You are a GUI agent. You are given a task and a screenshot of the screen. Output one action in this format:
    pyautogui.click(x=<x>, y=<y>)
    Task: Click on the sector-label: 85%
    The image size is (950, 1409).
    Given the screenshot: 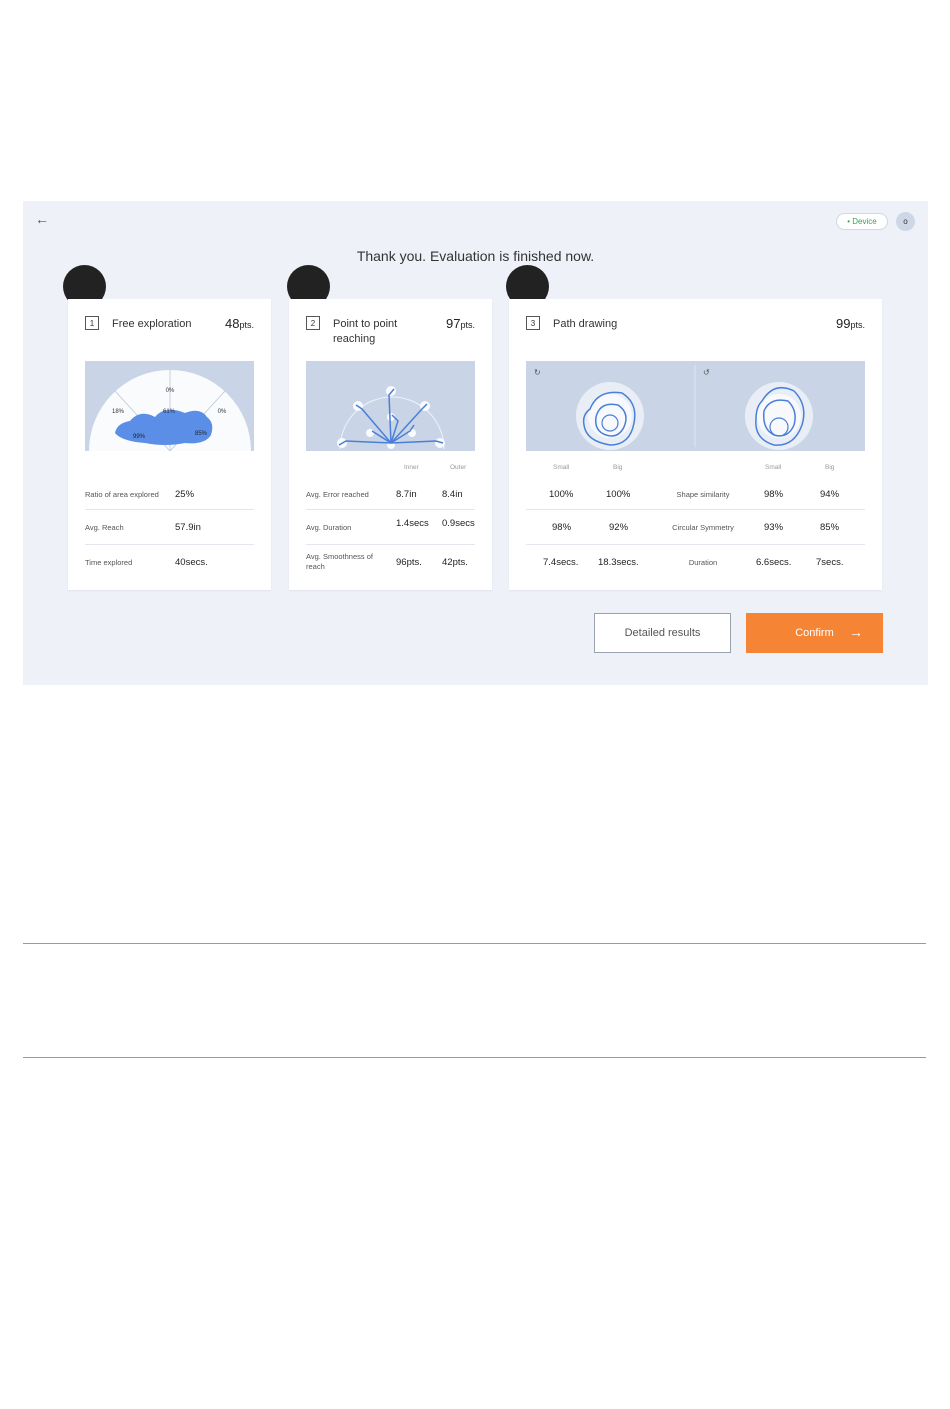 What is the action you would take?
    pyautogui.click(x=201, y=434)
    